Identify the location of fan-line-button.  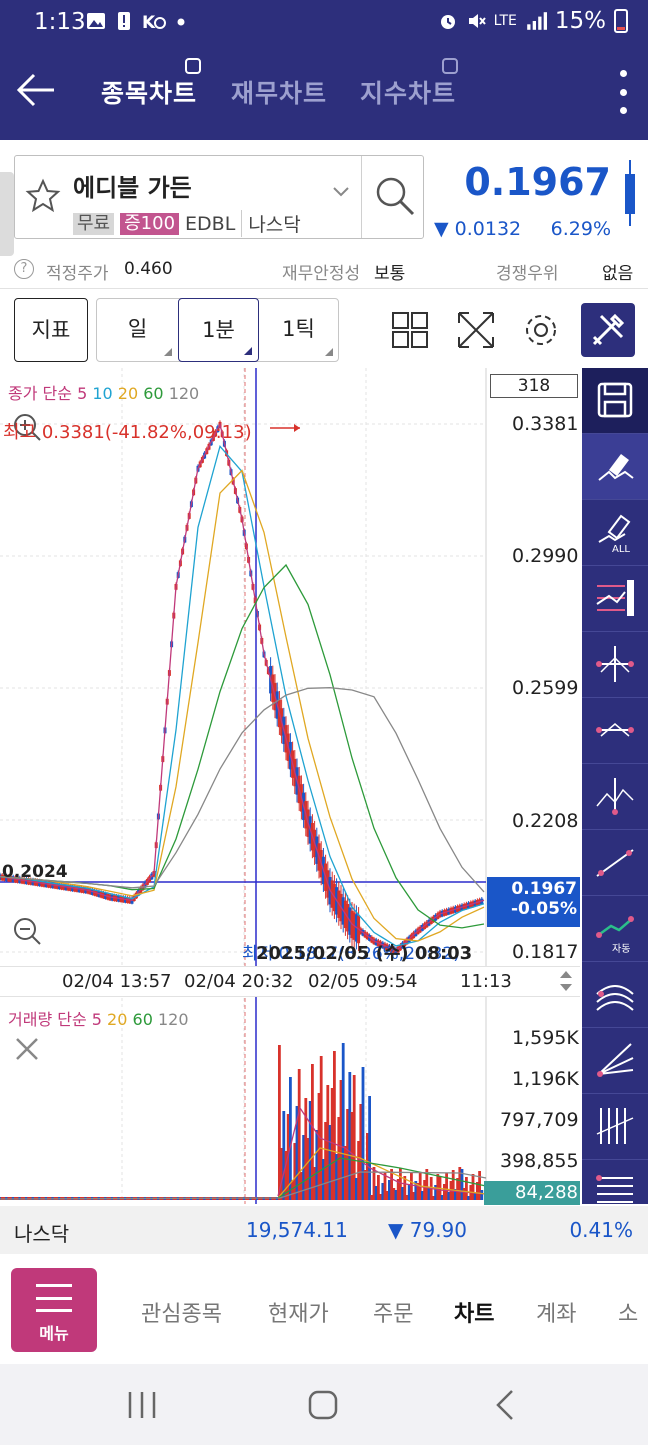
(615, 1061).